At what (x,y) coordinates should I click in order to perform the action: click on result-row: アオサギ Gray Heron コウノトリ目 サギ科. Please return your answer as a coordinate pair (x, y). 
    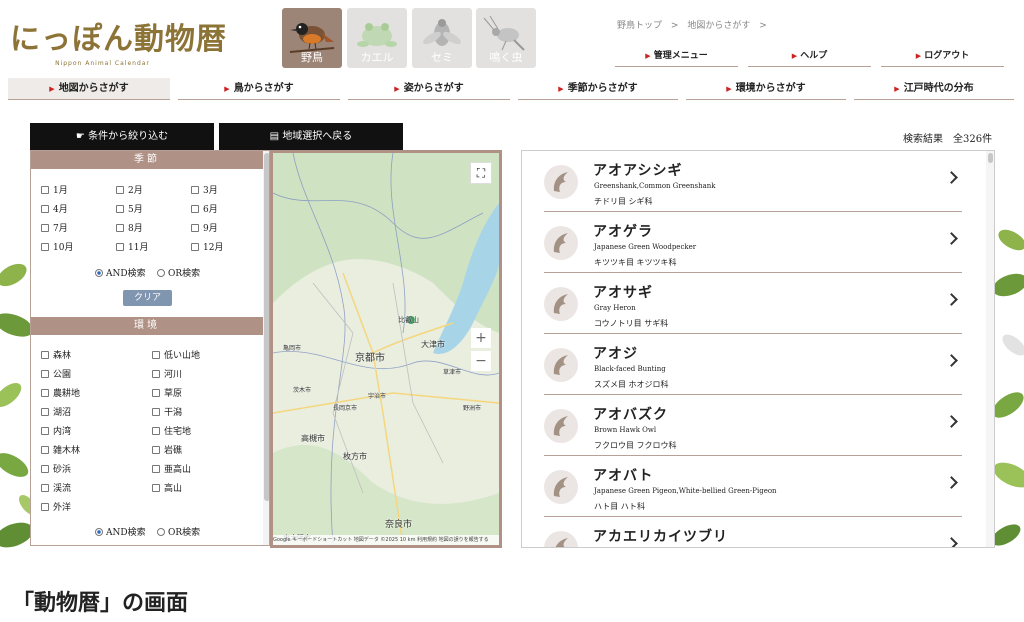
    Looking at the image, I should click on (753, 303).